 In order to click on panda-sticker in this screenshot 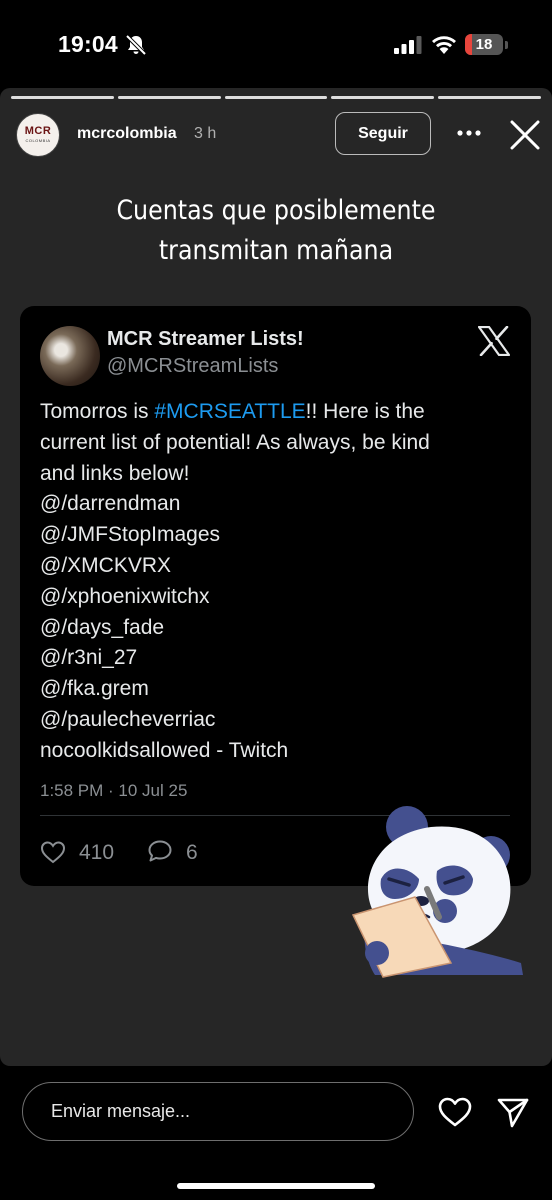, I will do `click(440, 890)`.